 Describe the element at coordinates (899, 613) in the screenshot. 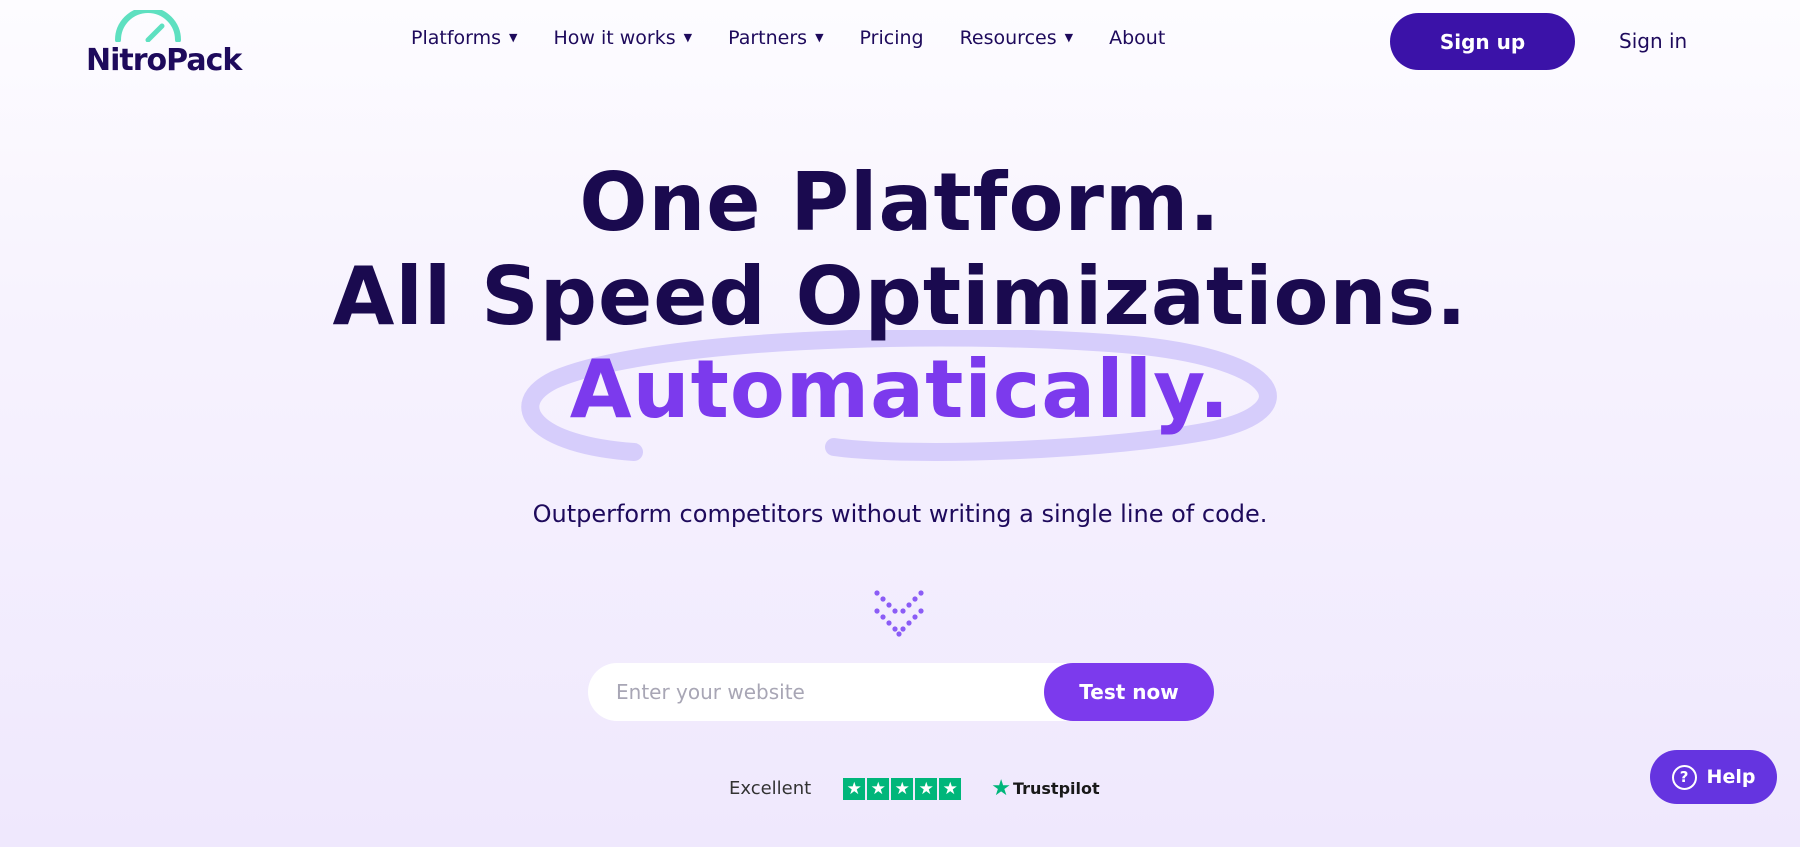

I see `dotted-arrow-icon` at that location.